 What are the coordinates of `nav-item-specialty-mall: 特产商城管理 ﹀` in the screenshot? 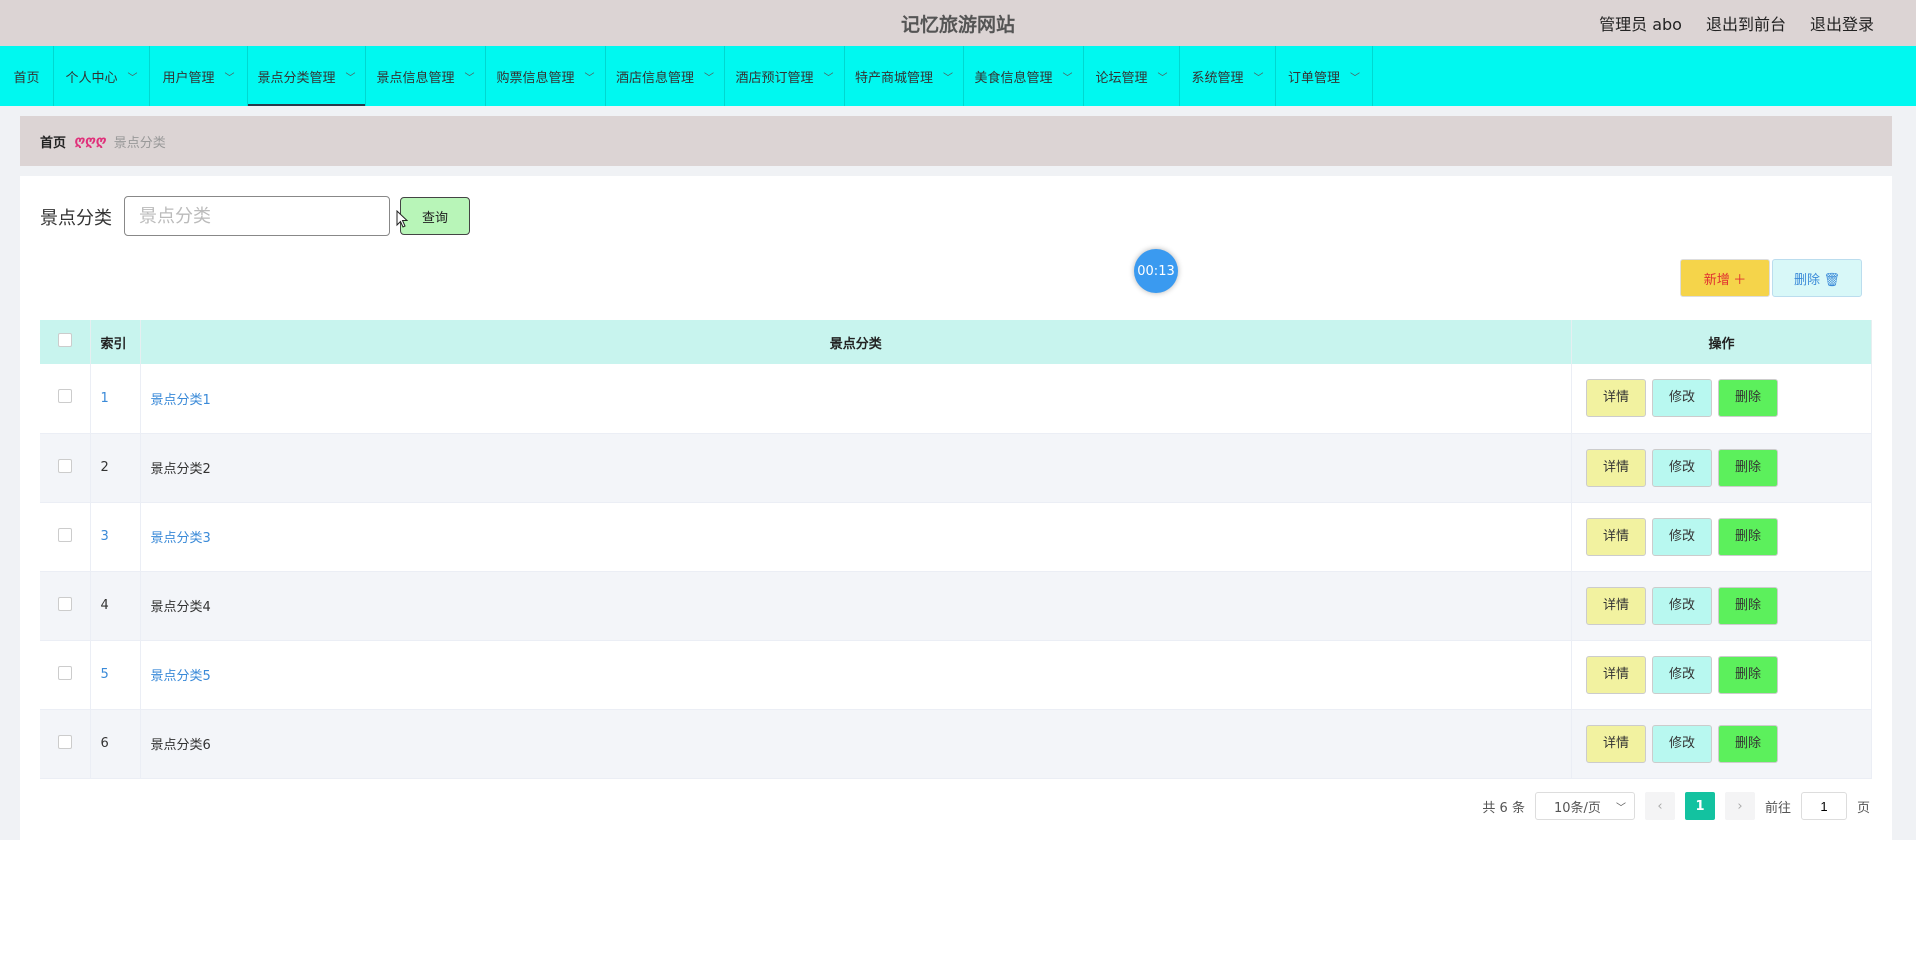 It's located at (904, 76).